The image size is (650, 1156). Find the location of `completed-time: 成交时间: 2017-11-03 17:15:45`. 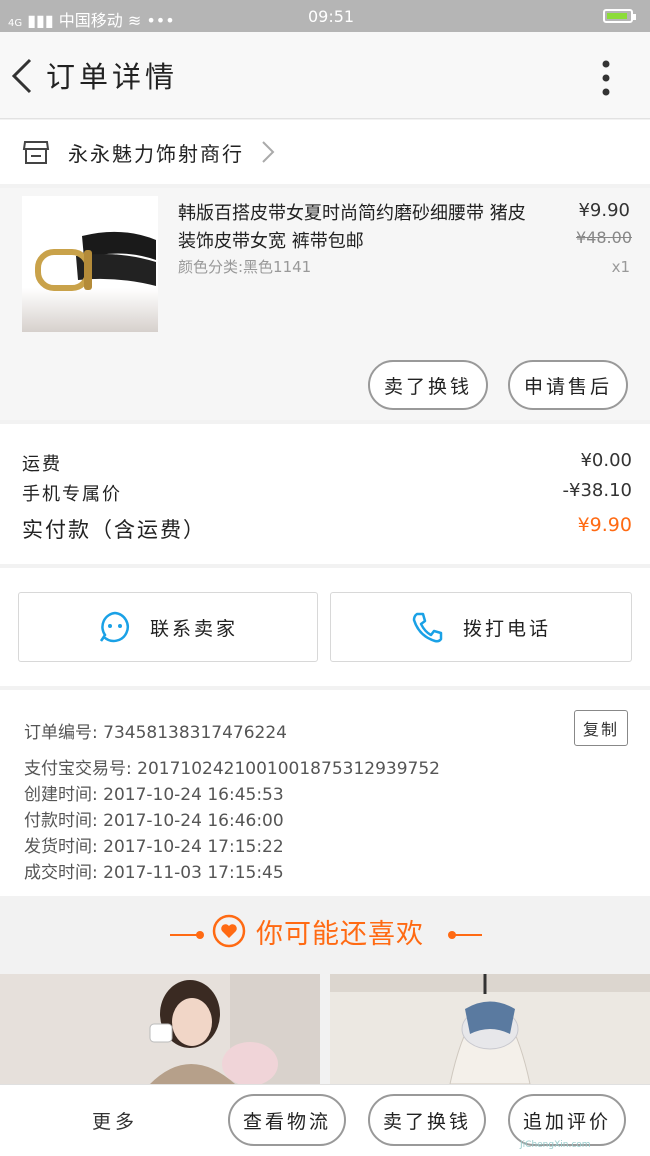

completed-time: 成交时间: 2017-11-03 17:15:45 is located at coordinates (154, 873).